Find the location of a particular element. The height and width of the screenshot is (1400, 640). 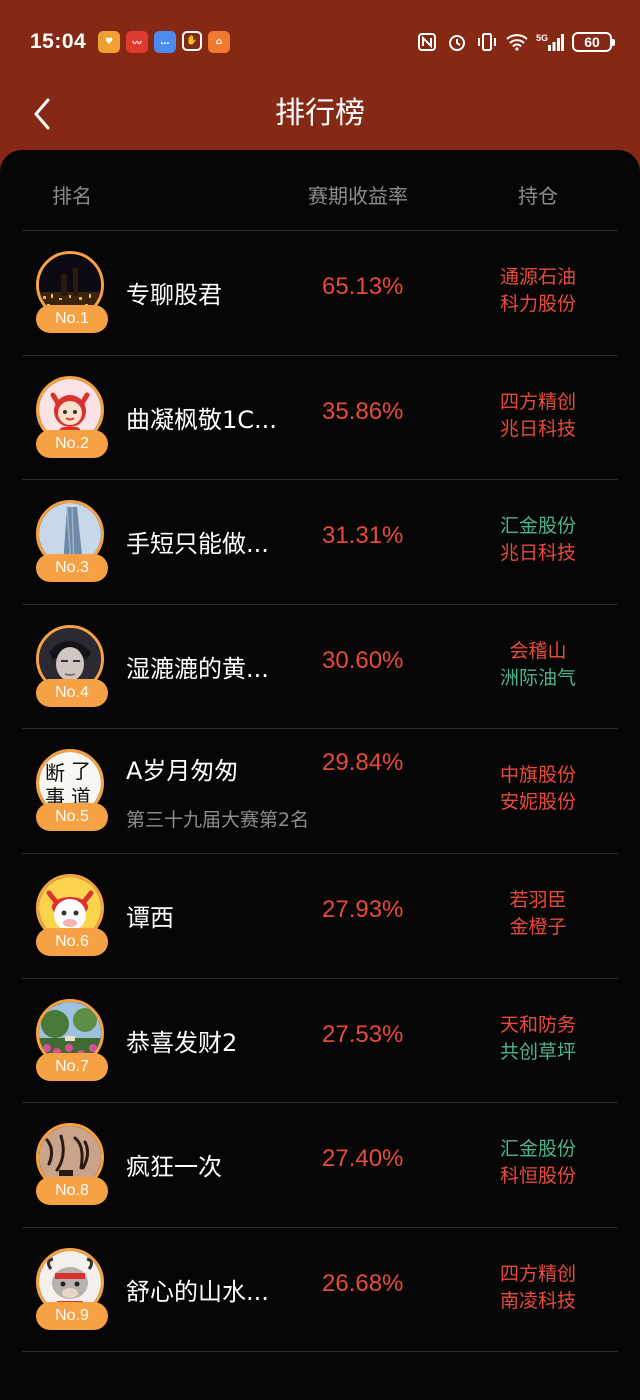

status-time: 15:04 is located at coordinates (58, 41).